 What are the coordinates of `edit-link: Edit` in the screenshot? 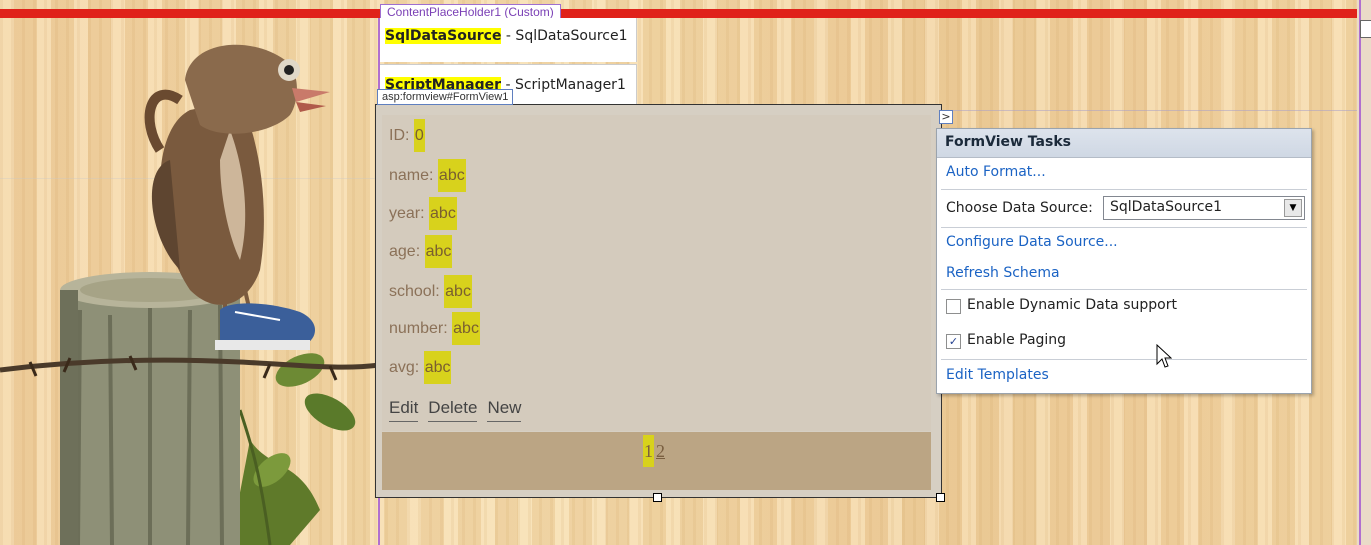 It's located at (404, 410).